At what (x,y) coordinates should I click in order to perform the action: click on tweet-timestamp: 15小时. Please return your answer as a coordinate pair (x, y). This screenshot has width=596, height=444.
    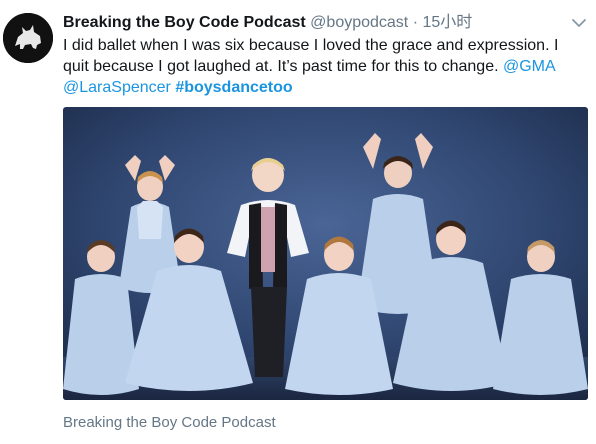
    Looking at the image, I should click on (447, 22).